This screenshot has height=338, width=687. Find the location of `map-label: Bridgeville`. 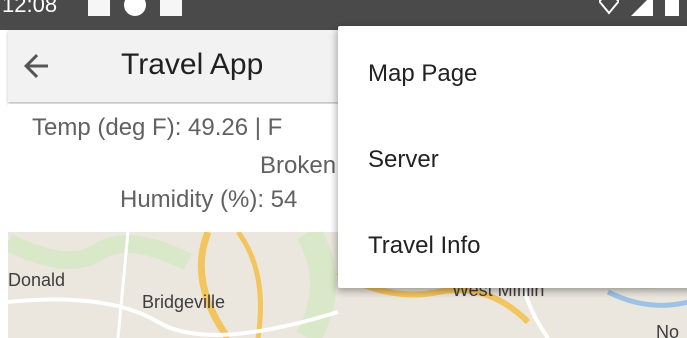

map-label: Bridgeville is located at coordinates (184, 302).